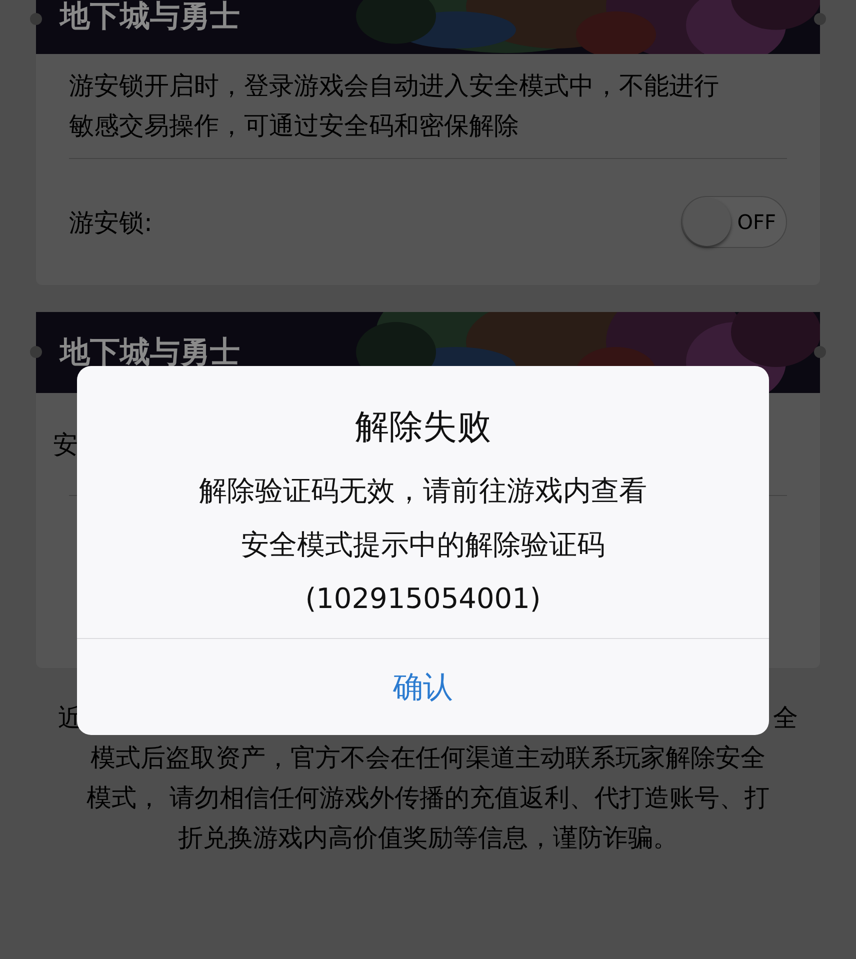  Describe the element at coordinates (785, 718) in the screenshot. I see `notice-text: 全` at that location.